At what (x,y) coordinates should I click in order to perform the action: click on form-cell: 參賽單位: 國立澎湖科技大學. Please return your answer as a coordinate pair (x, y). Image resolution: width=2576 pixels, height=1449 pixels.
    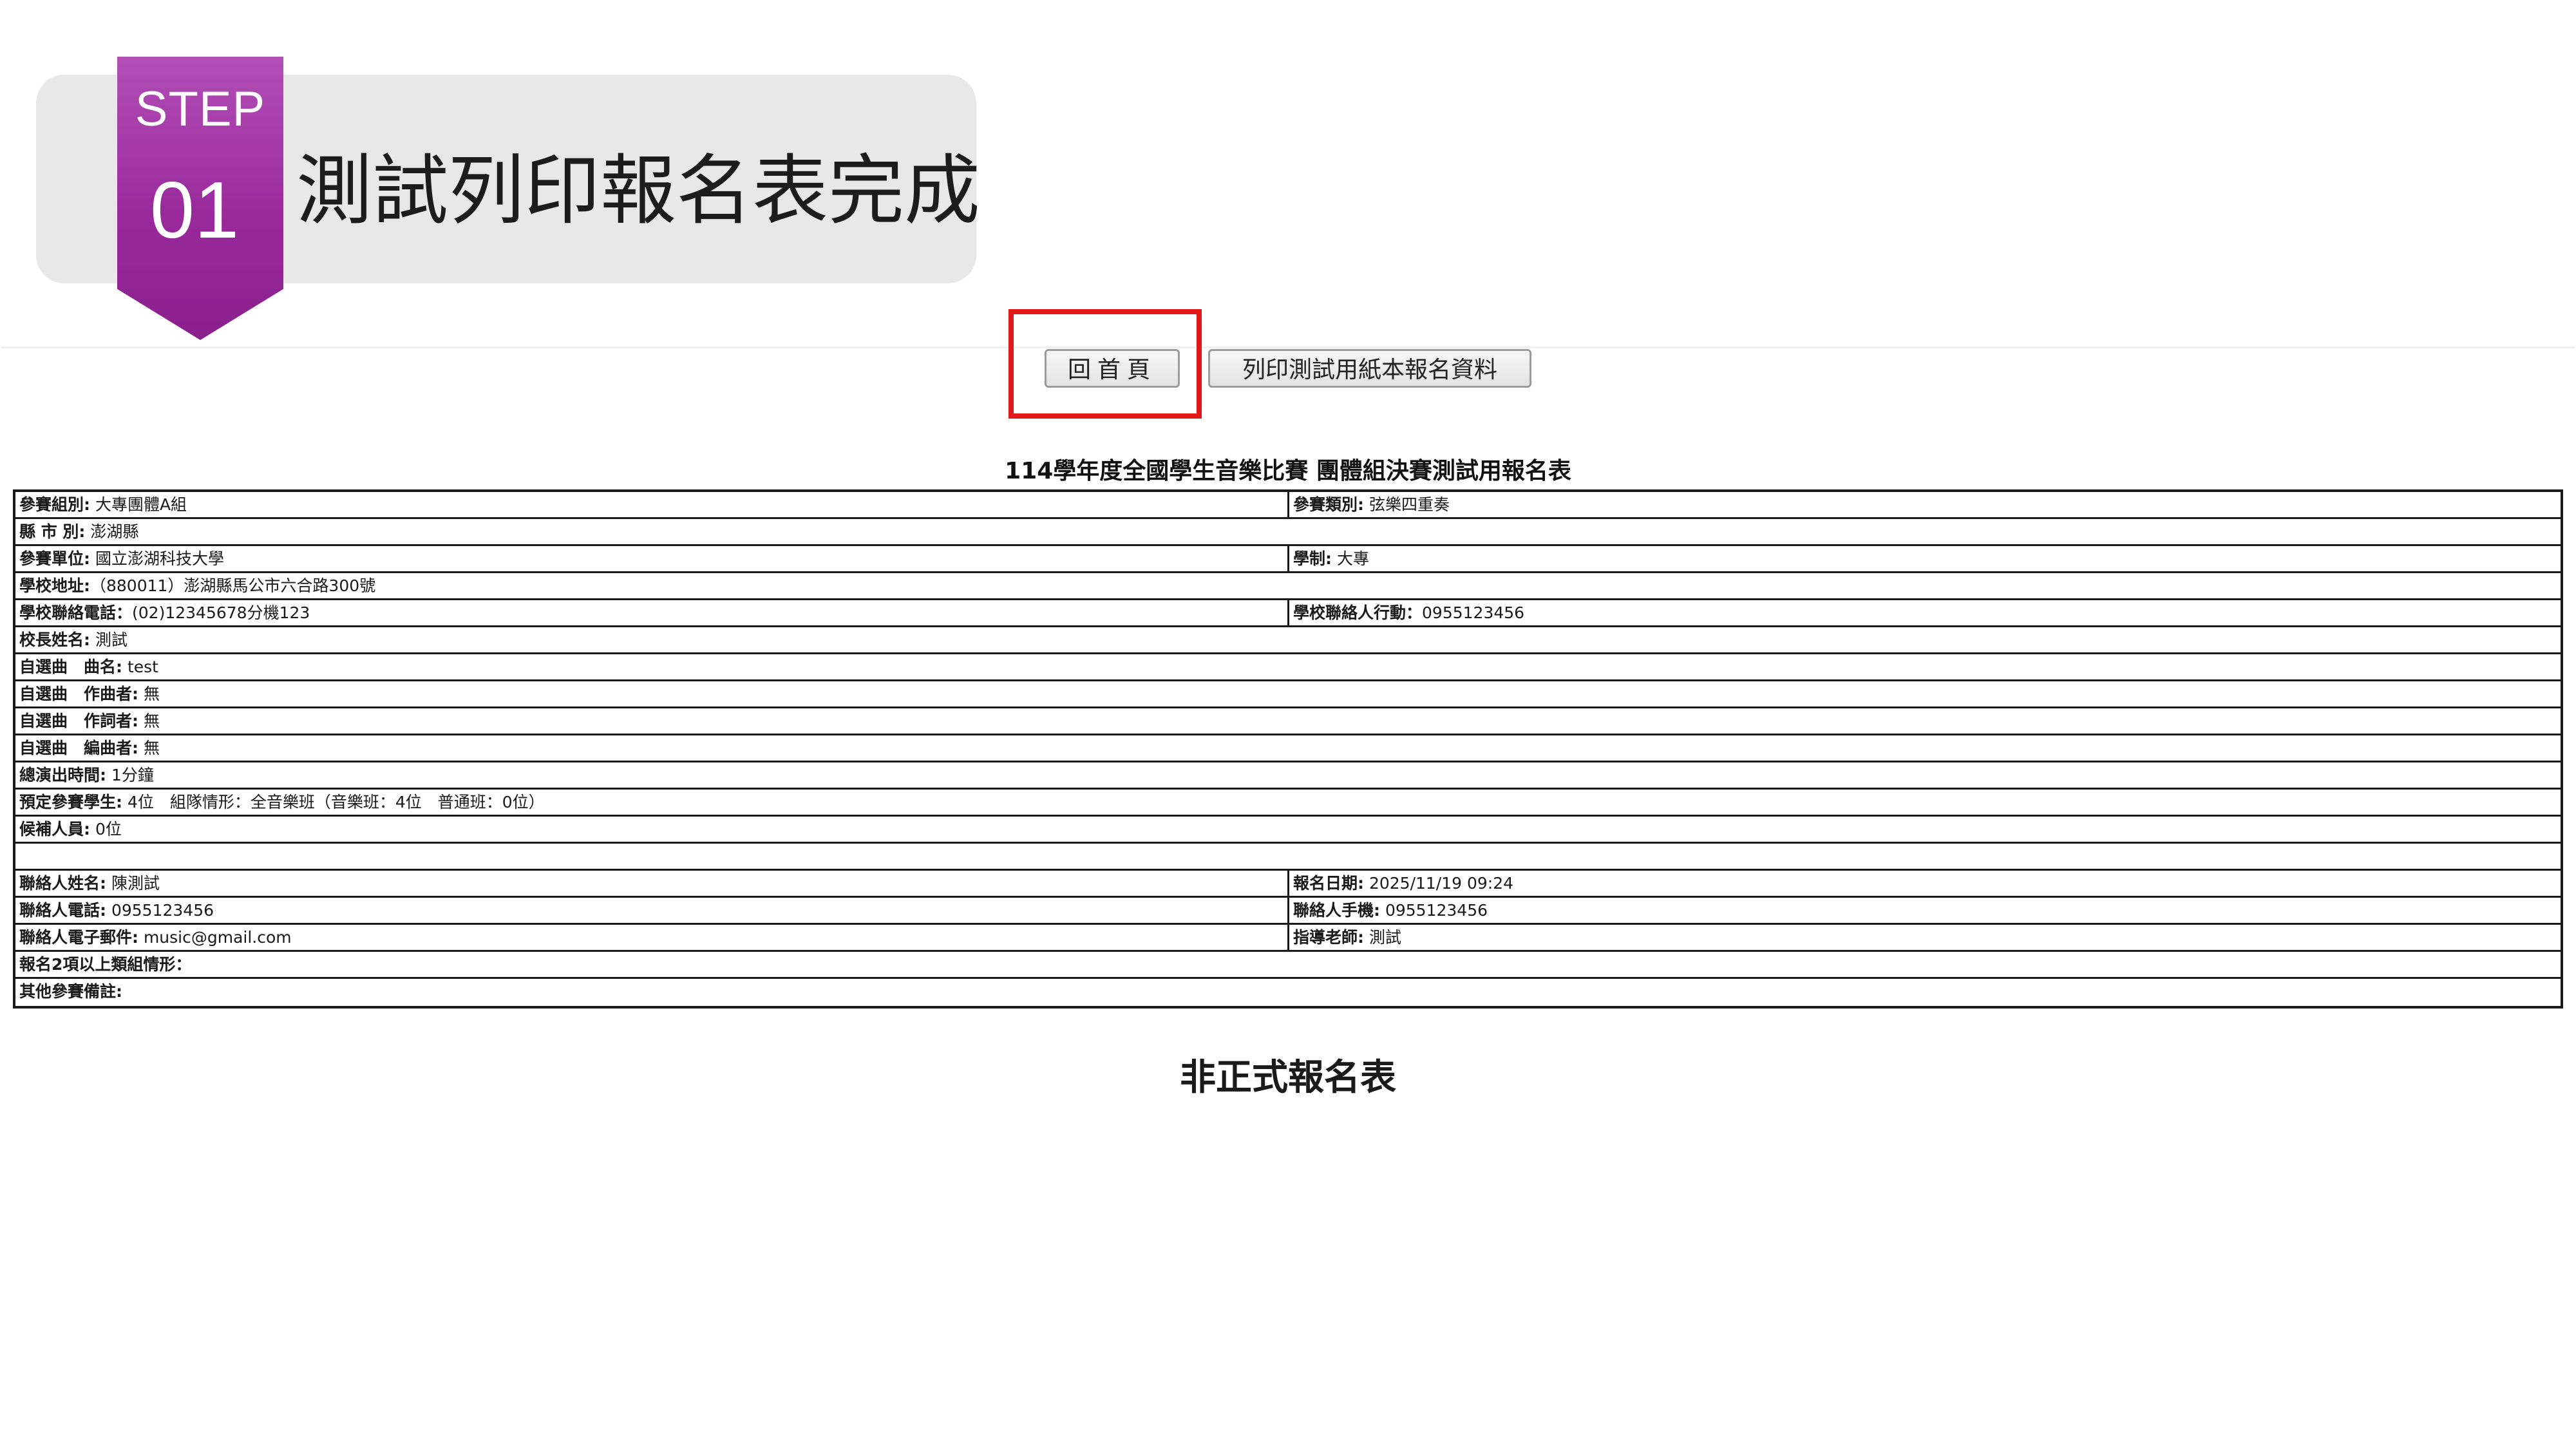
    Looking at the image, I should click on (652, 558).